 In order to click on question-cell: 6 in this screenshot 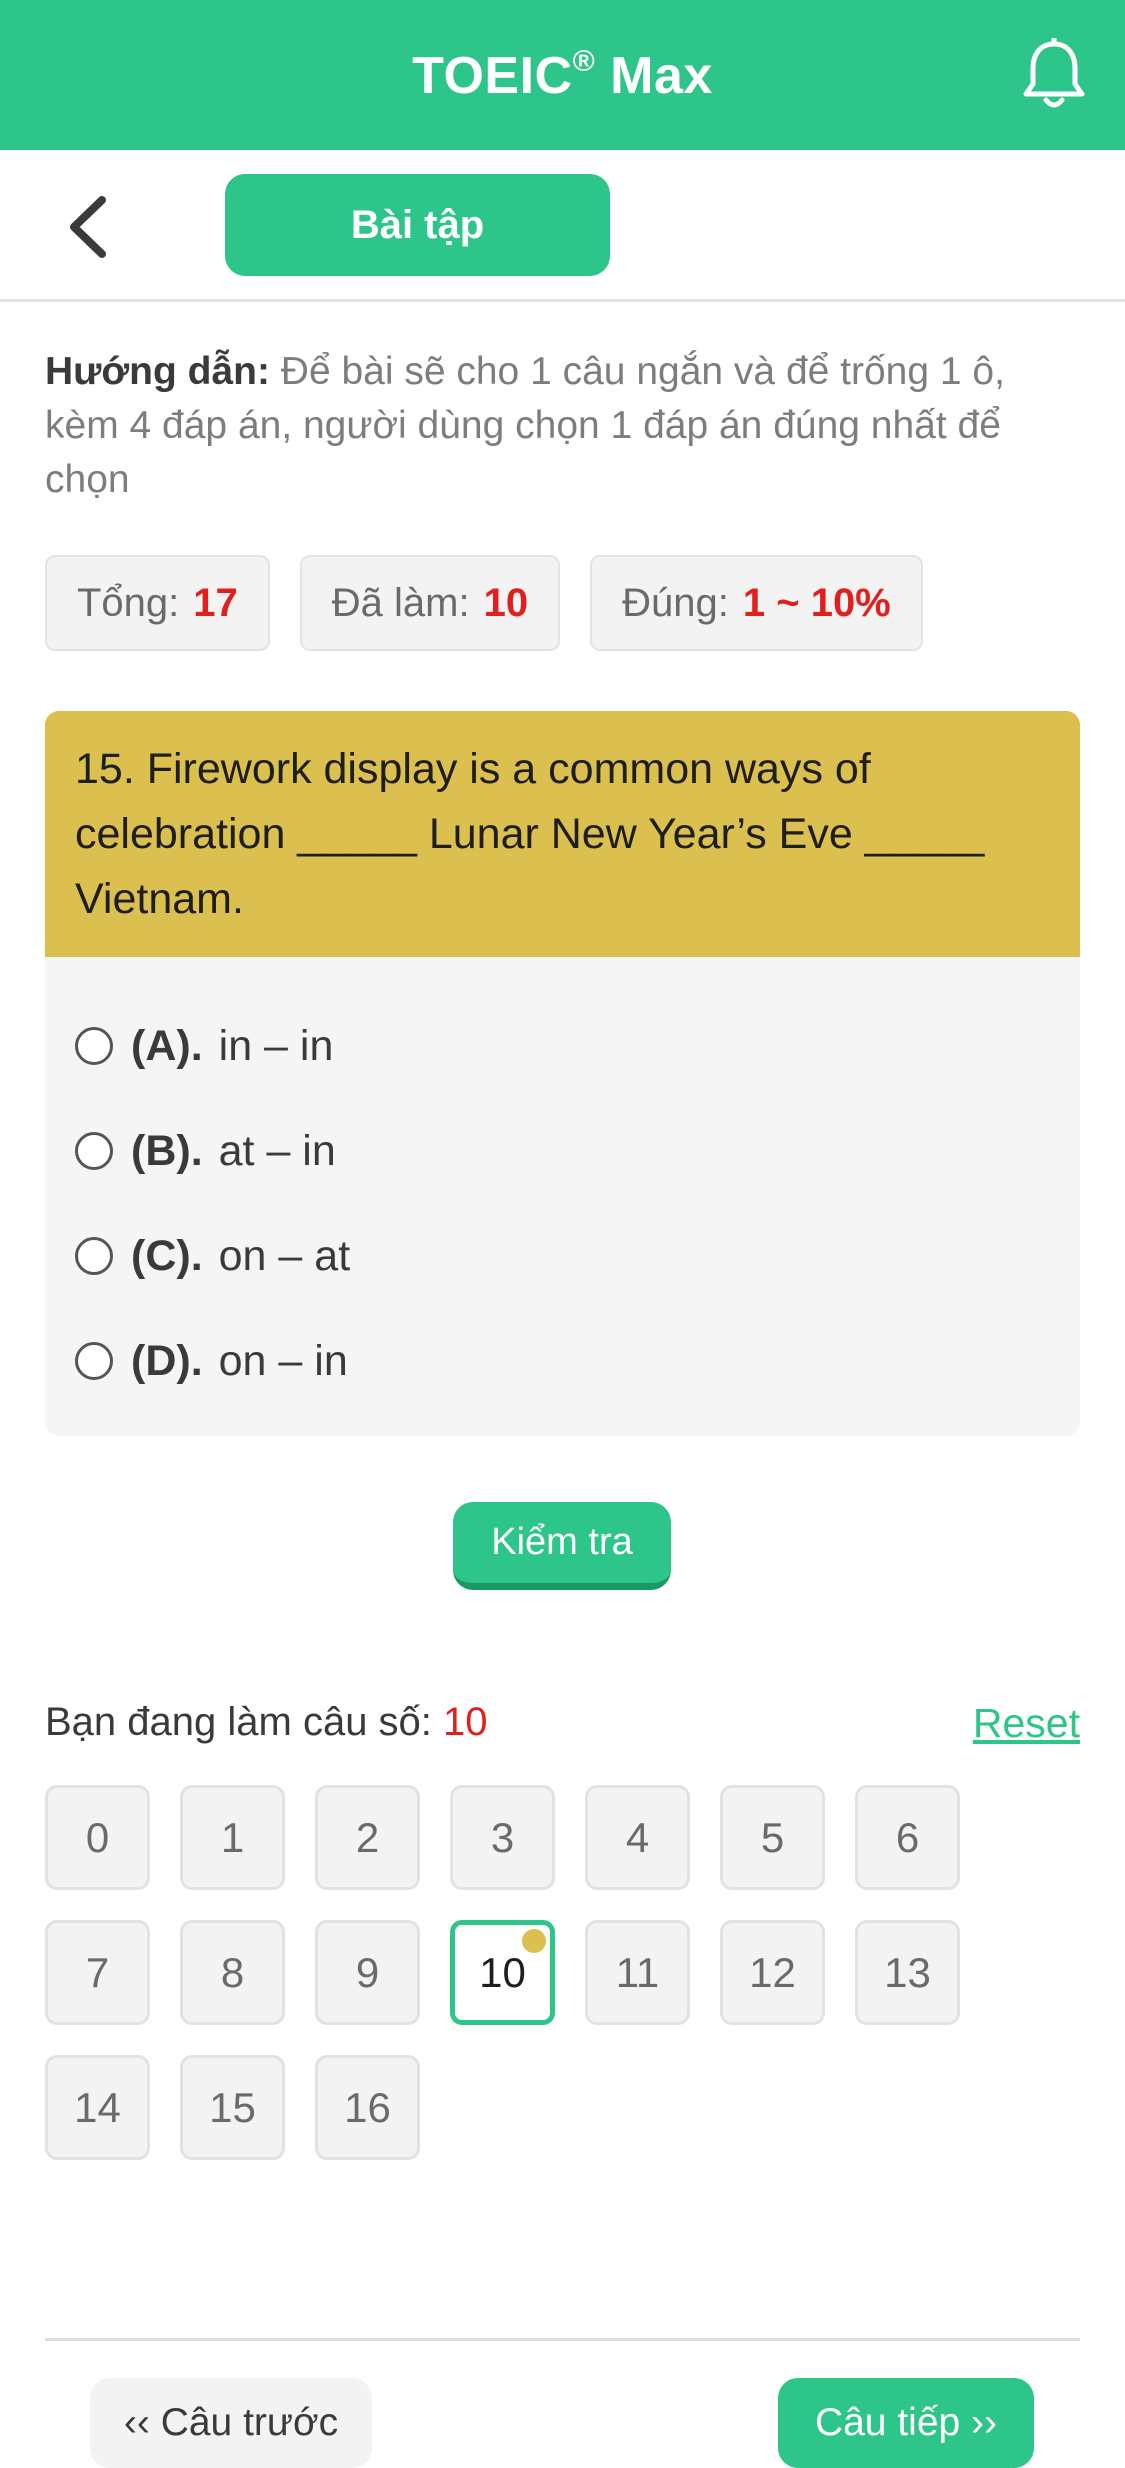, I will do `click(907, 1837)`.